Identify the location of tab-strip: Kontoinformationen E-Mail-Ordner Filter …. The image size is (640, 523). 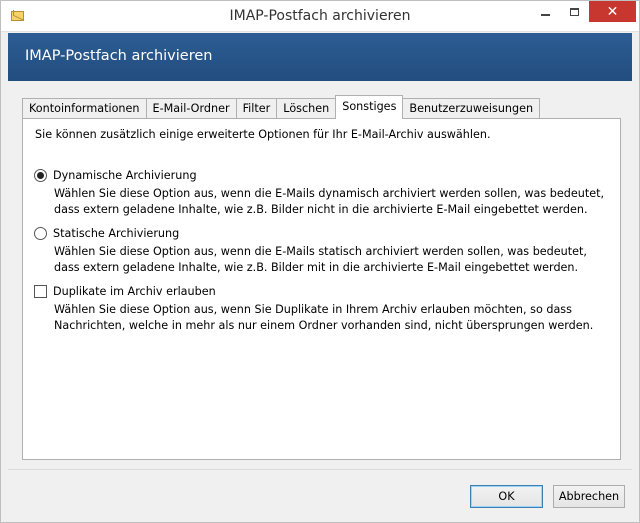
(281, 107).